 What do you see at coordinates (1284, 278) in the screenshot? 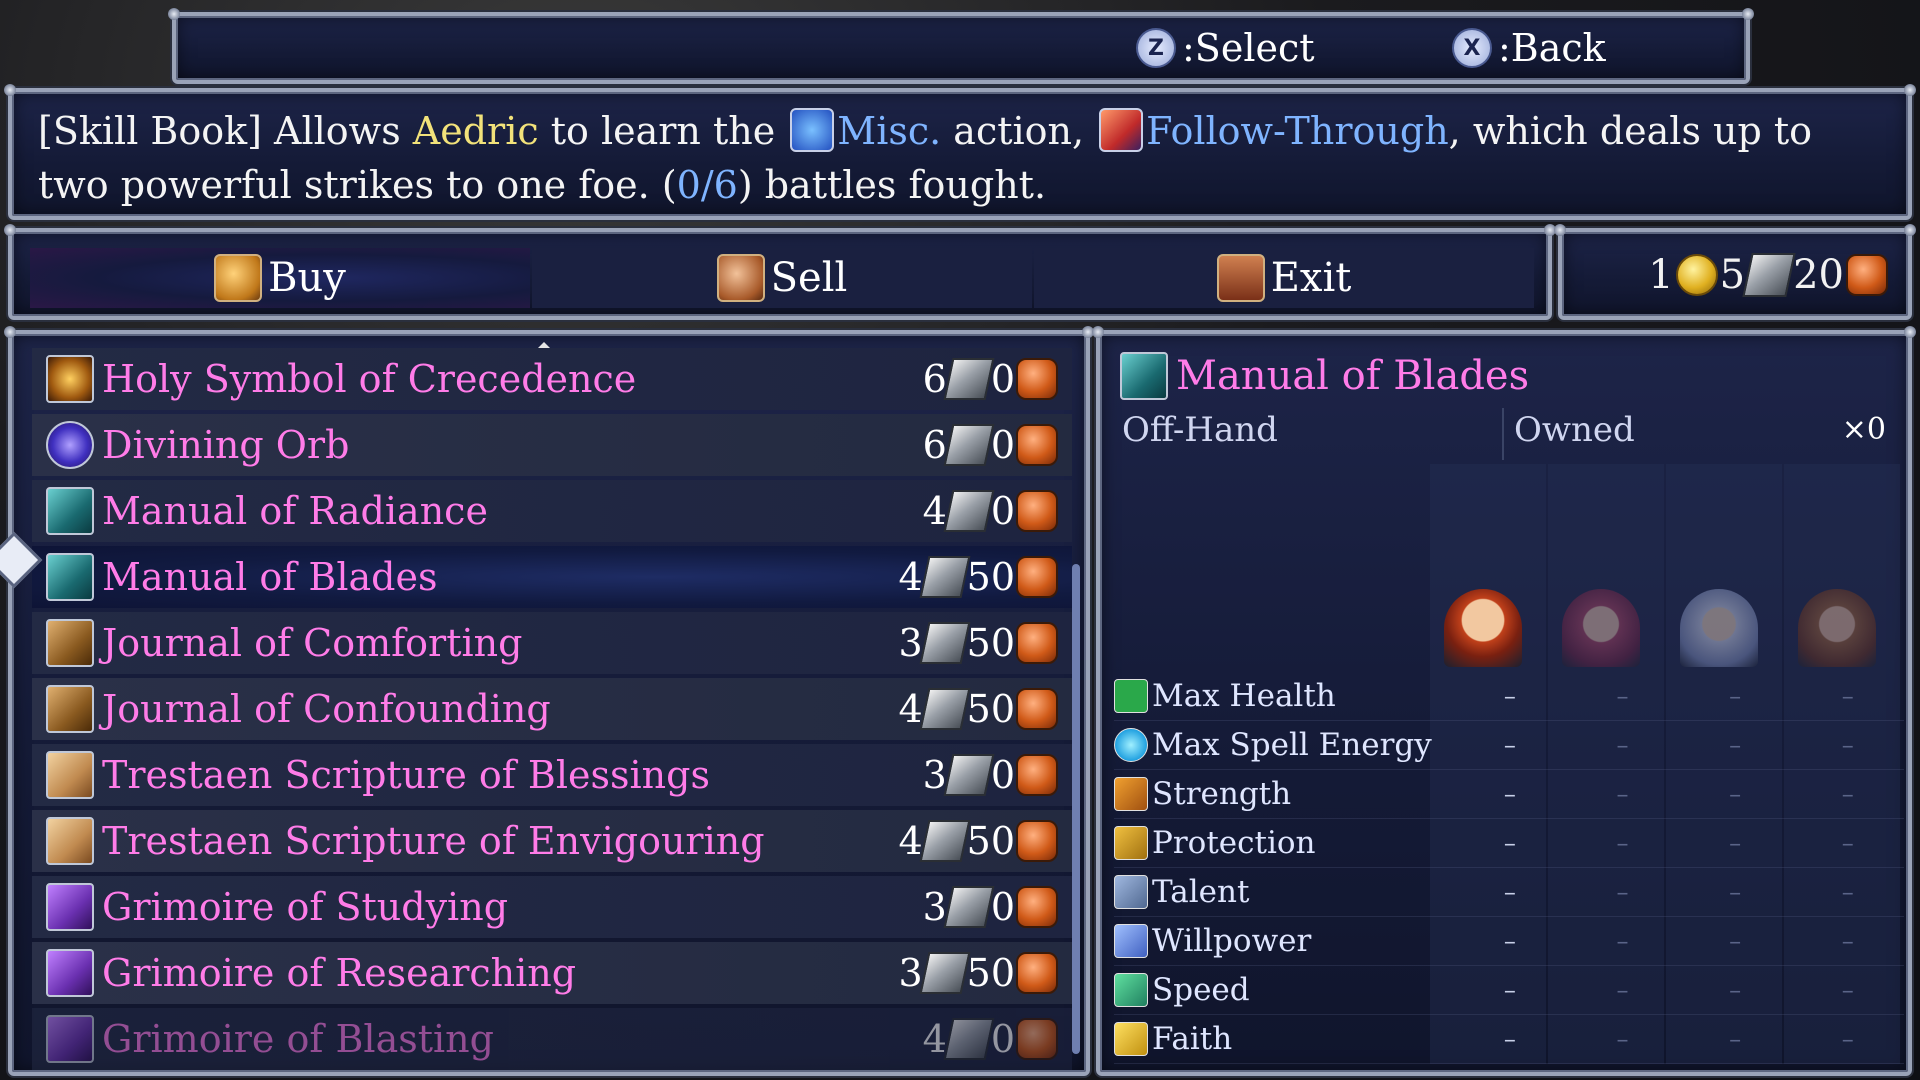
I see `tab-exit: Exit` at bounding box center [1284, 278].